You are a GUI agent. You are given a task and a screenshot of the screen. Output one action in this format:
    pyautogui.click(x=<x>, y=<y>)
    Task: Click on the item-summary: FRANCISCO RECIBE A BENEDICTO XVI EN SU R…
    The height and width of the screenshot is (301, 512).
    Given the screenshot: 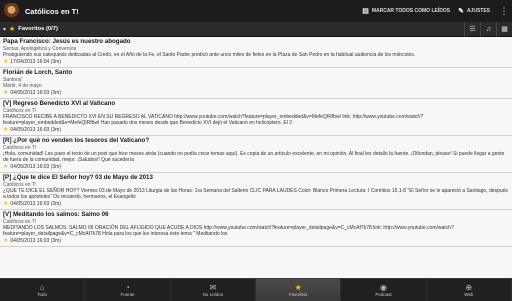 What is the action you would take?
    pyautogui.click(x=213, y=120)
    